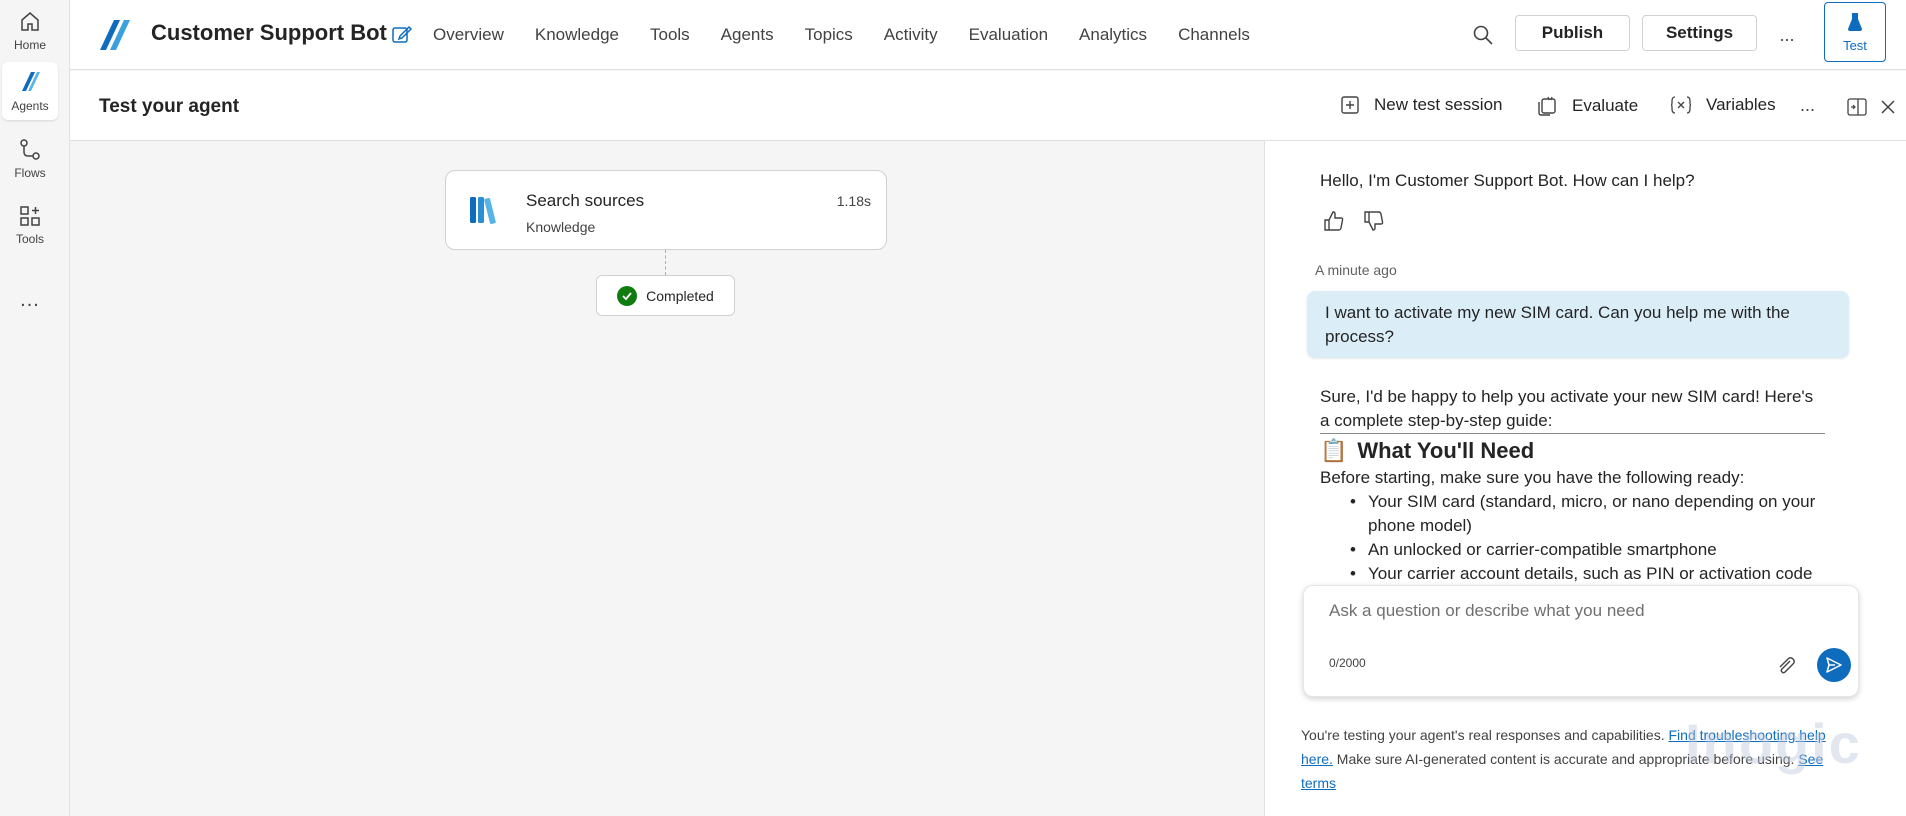  I want to click on search-icon, so click(1483, 35).